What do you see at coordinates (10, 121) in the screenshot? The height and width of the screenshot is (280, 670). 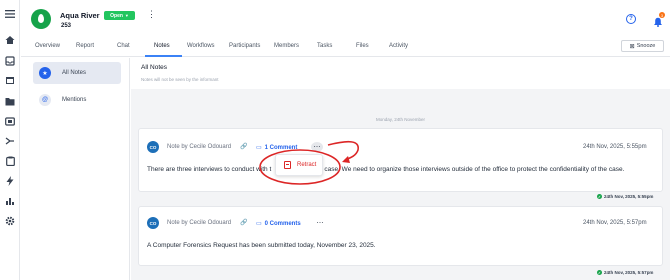 I see `media-icon` at bounding box center [10, 121].